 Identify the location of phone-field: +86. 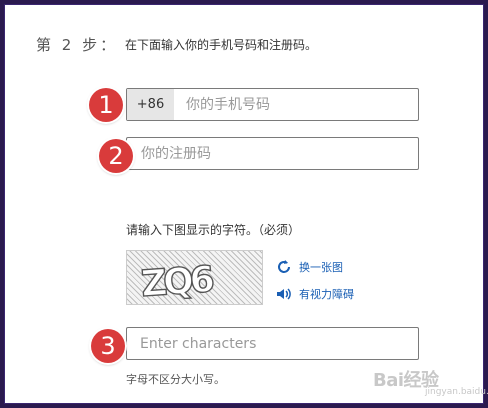
(272, 104).